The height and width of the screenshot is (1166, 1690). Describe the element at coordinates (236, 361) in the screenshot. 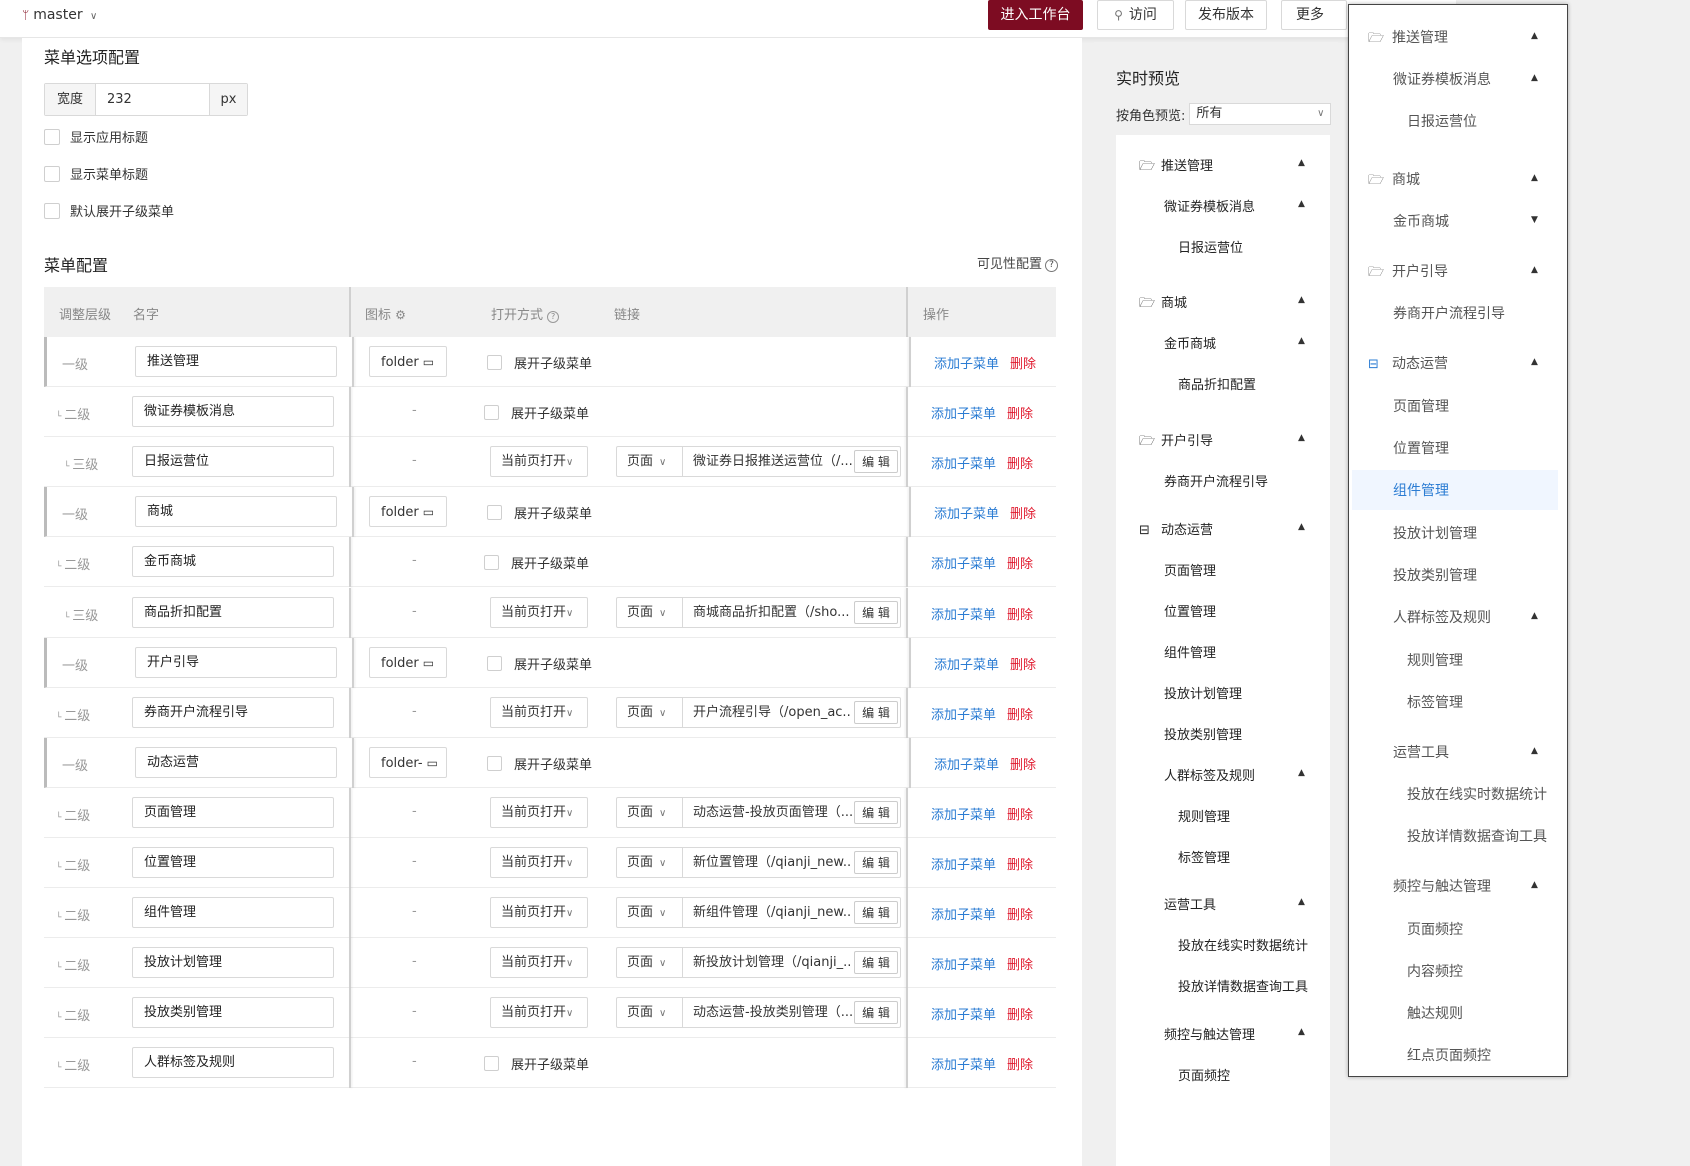

I see `menu-name-input: 推送管理` at that location.